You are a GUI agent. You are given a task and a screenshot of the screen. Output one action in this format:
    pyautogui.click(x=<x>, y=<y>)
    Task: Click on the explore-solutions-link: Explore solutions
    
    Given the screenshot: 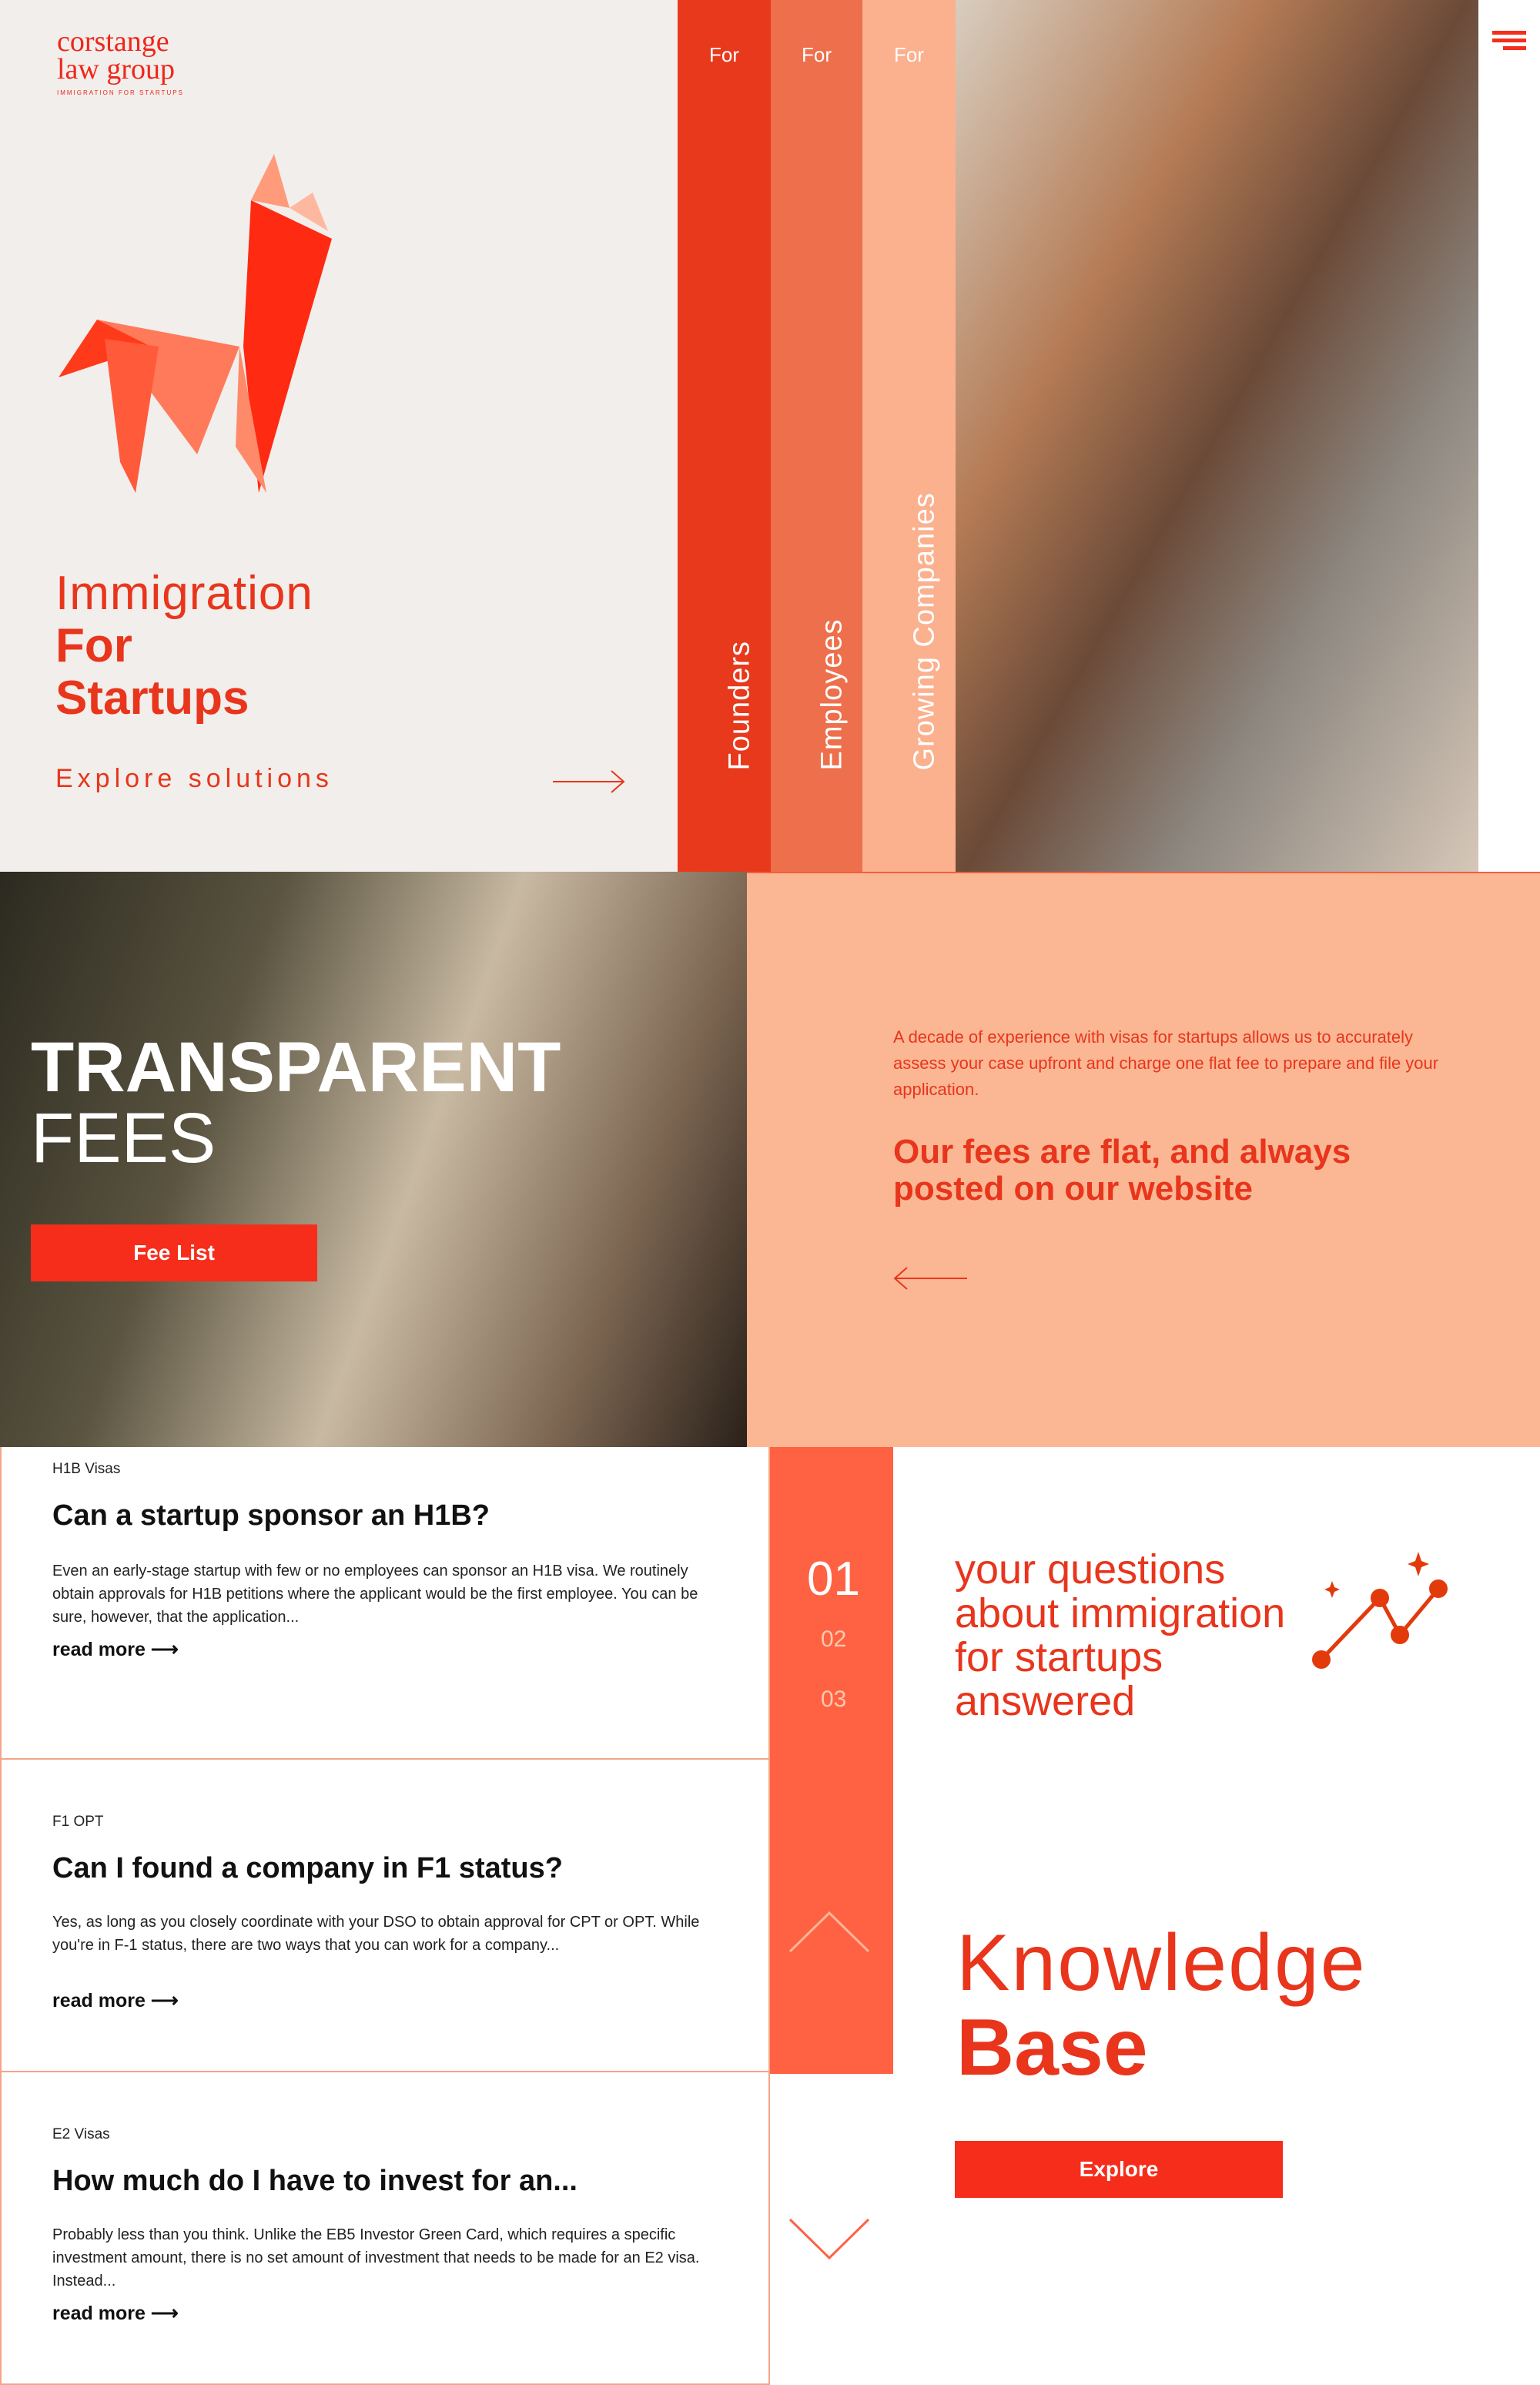 What is the action you would take?
    pyautogui.click(x=194, y=779)
    